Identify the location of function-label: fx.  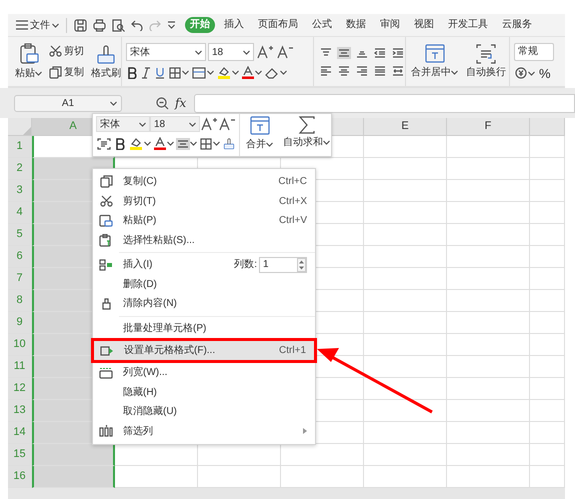
(180, 103).